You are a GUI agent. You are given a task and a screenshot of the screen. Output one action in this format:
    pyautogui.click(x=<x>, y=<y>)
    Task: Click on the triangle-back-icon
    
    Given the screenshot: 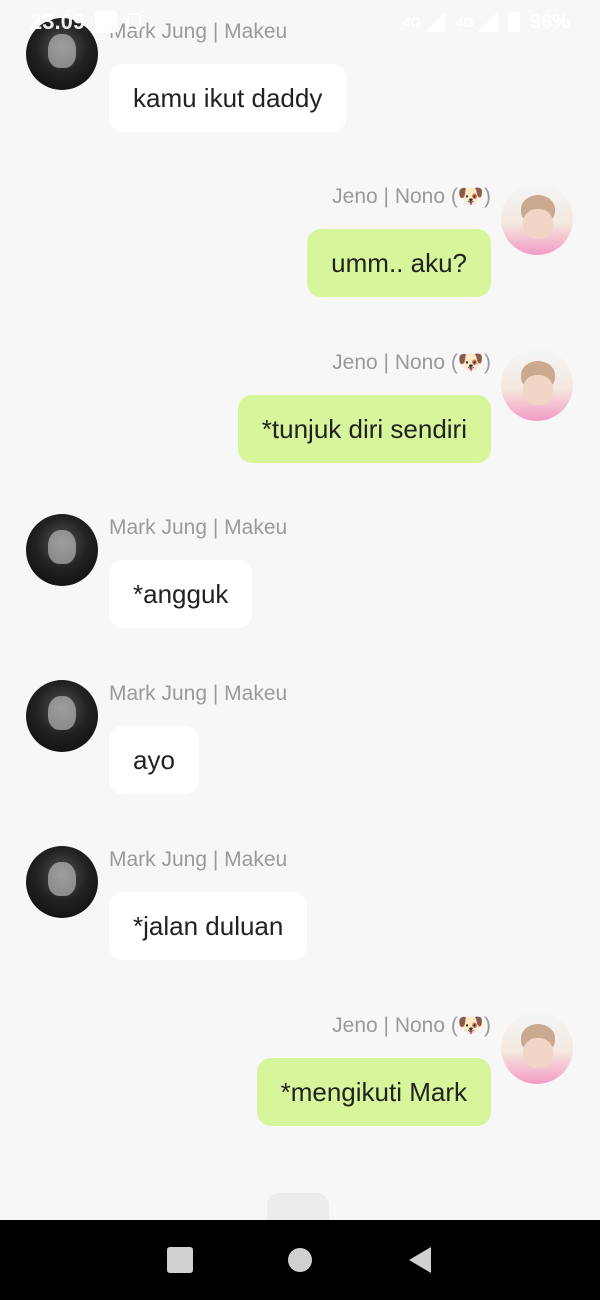 What is the action you would take?
    pyautogui.click(x=420, y=1260)
    